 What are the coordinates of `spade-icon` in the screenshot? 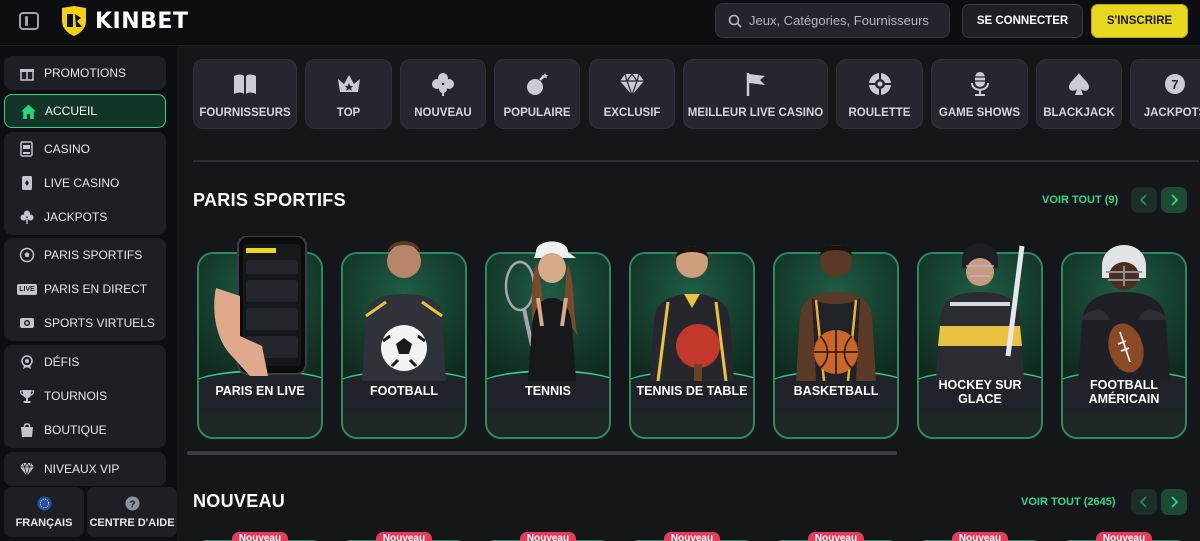 It's located at (1079, 83).